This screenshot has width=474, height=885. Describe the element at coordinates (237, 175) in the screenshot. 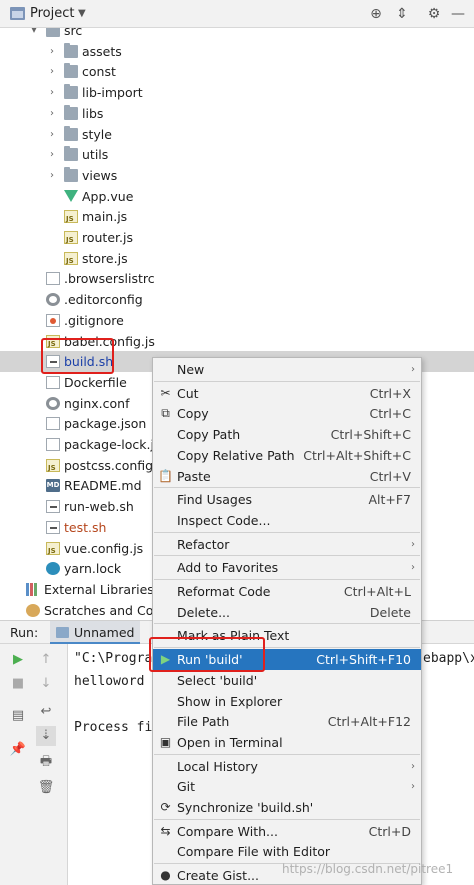

I see `tree-folder: › views` at that location.